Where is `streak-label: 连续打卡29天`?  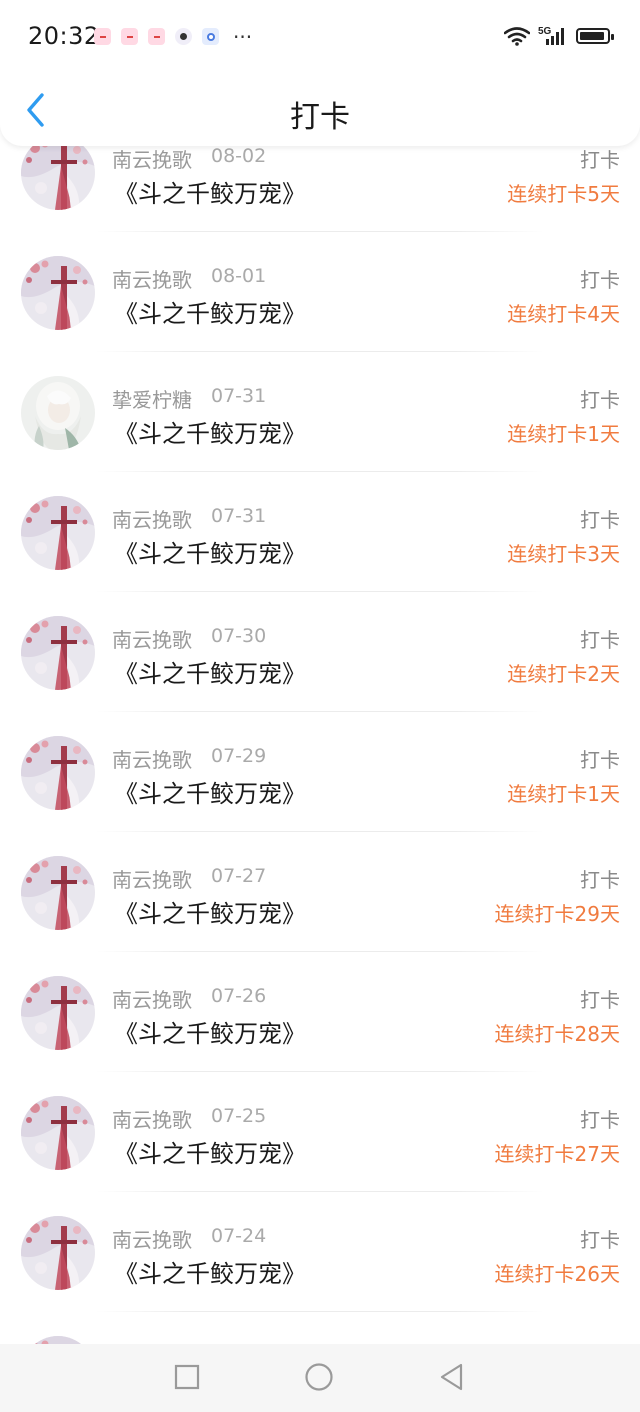
streak-label: 连续打卡29天 is located at coordinates (557, 914).